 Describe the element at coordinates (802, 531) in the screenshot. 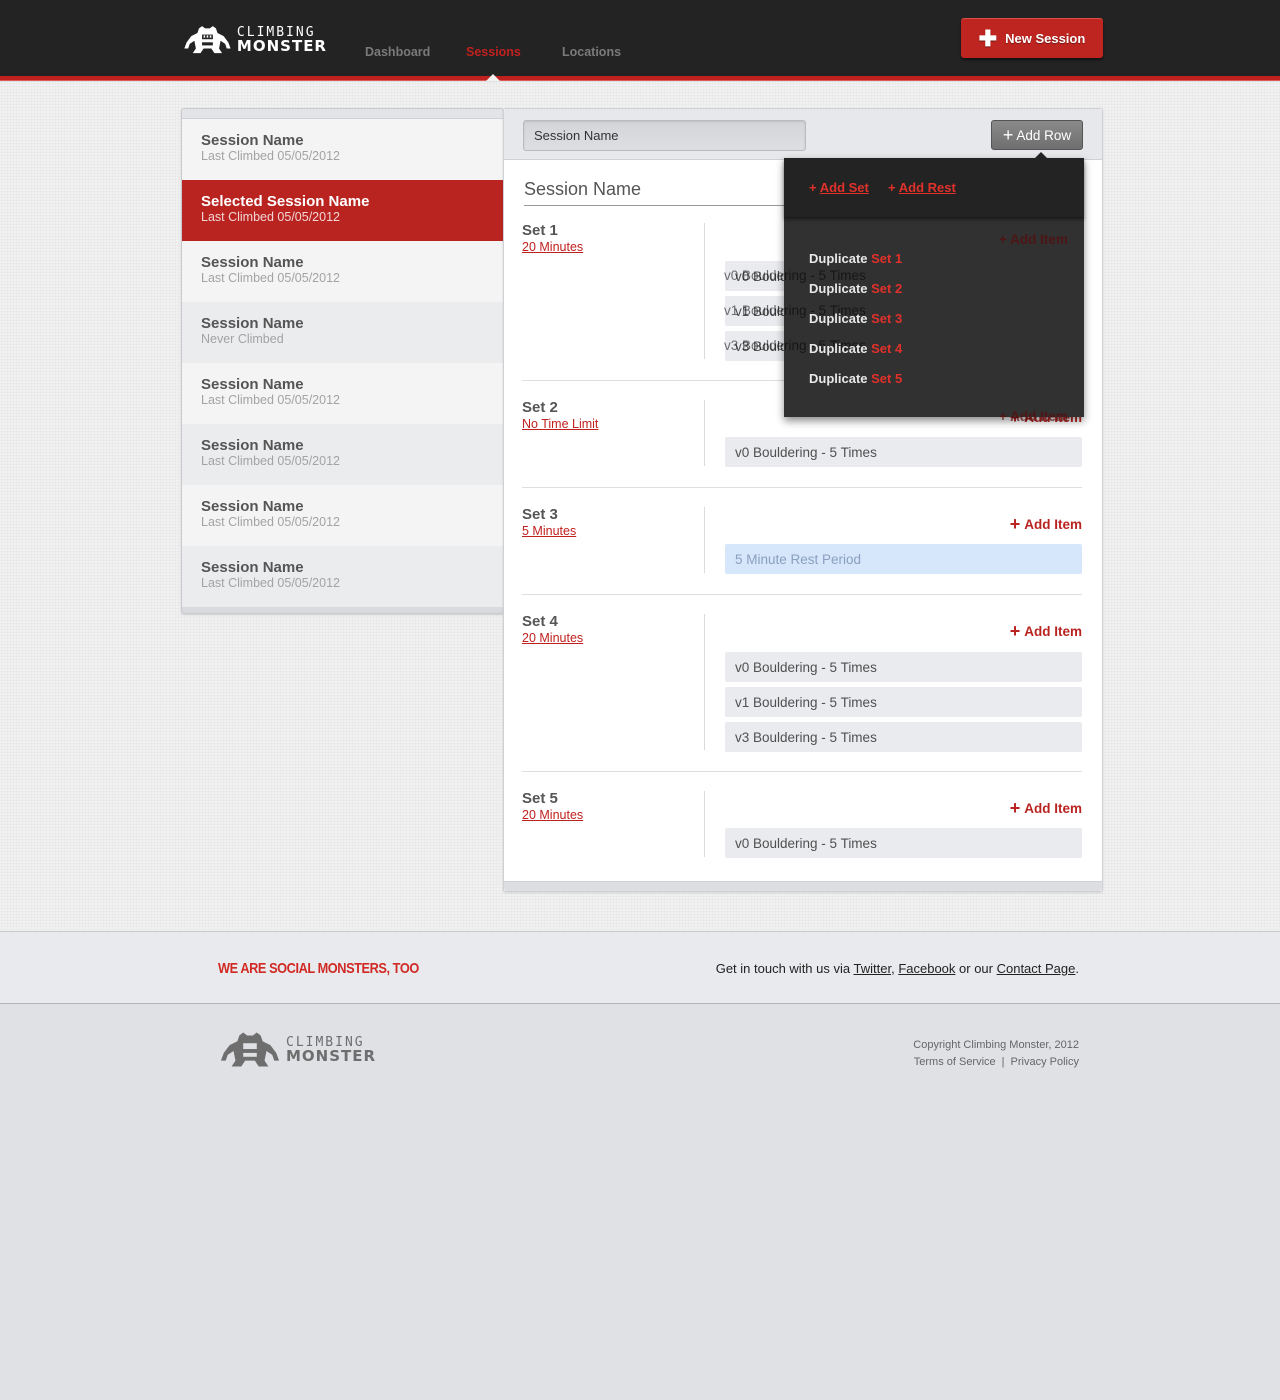

I see `set-duration-link: 5 Minutes` at that location.